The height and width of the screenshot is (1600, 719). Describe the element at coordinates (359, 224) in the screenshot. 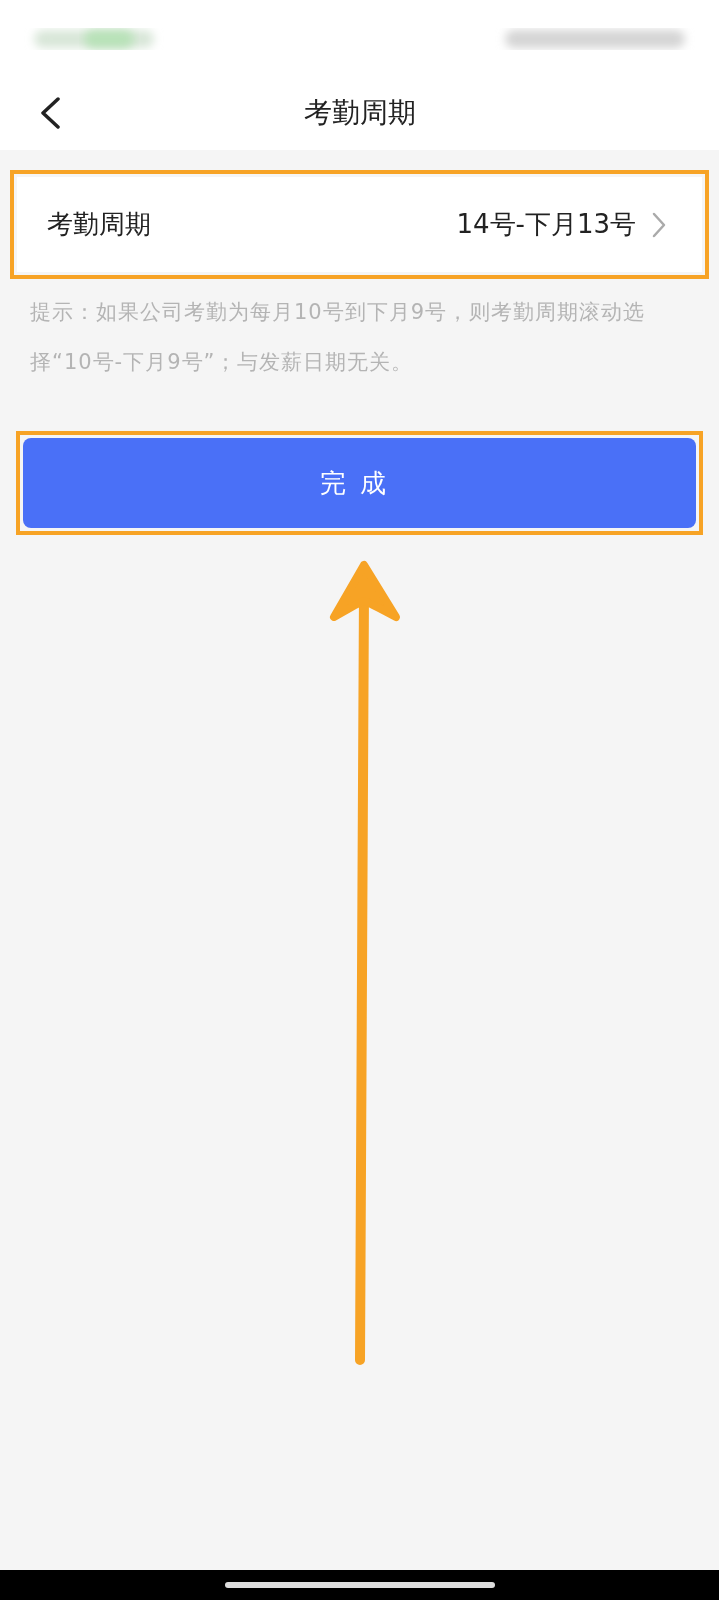

I see `attendance-cycle-row: 考勤周期 14号-下月13号` at that location.